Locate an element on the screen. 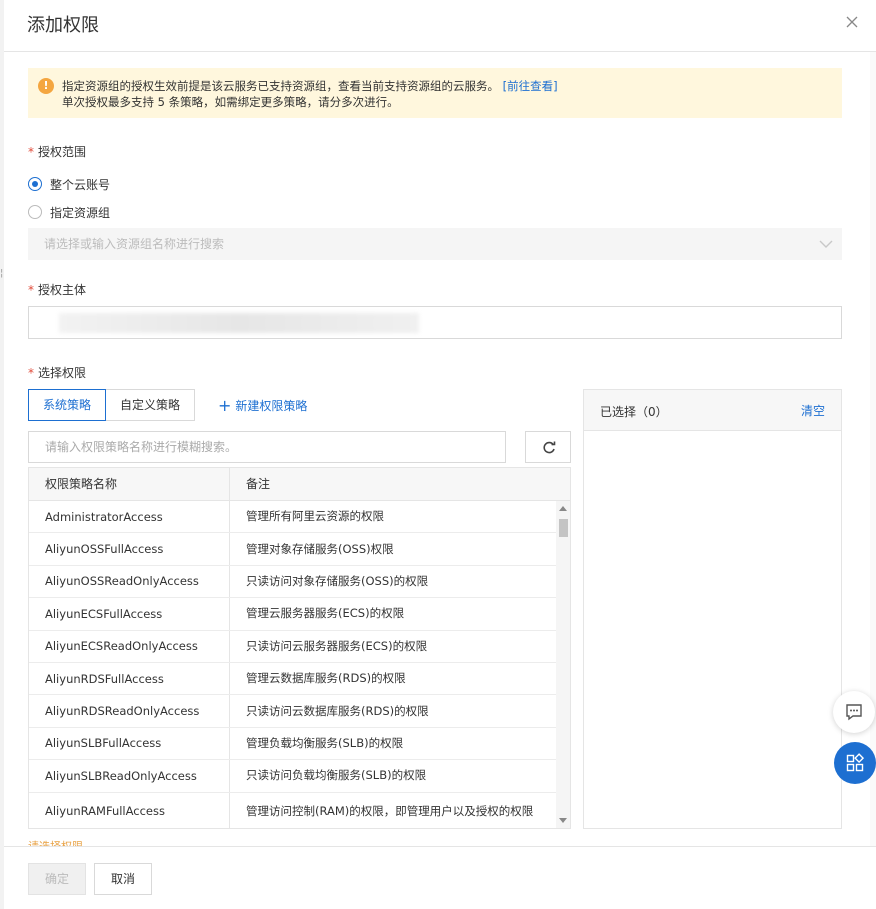  warning-icon: ! is located at coordinates (46, 86).